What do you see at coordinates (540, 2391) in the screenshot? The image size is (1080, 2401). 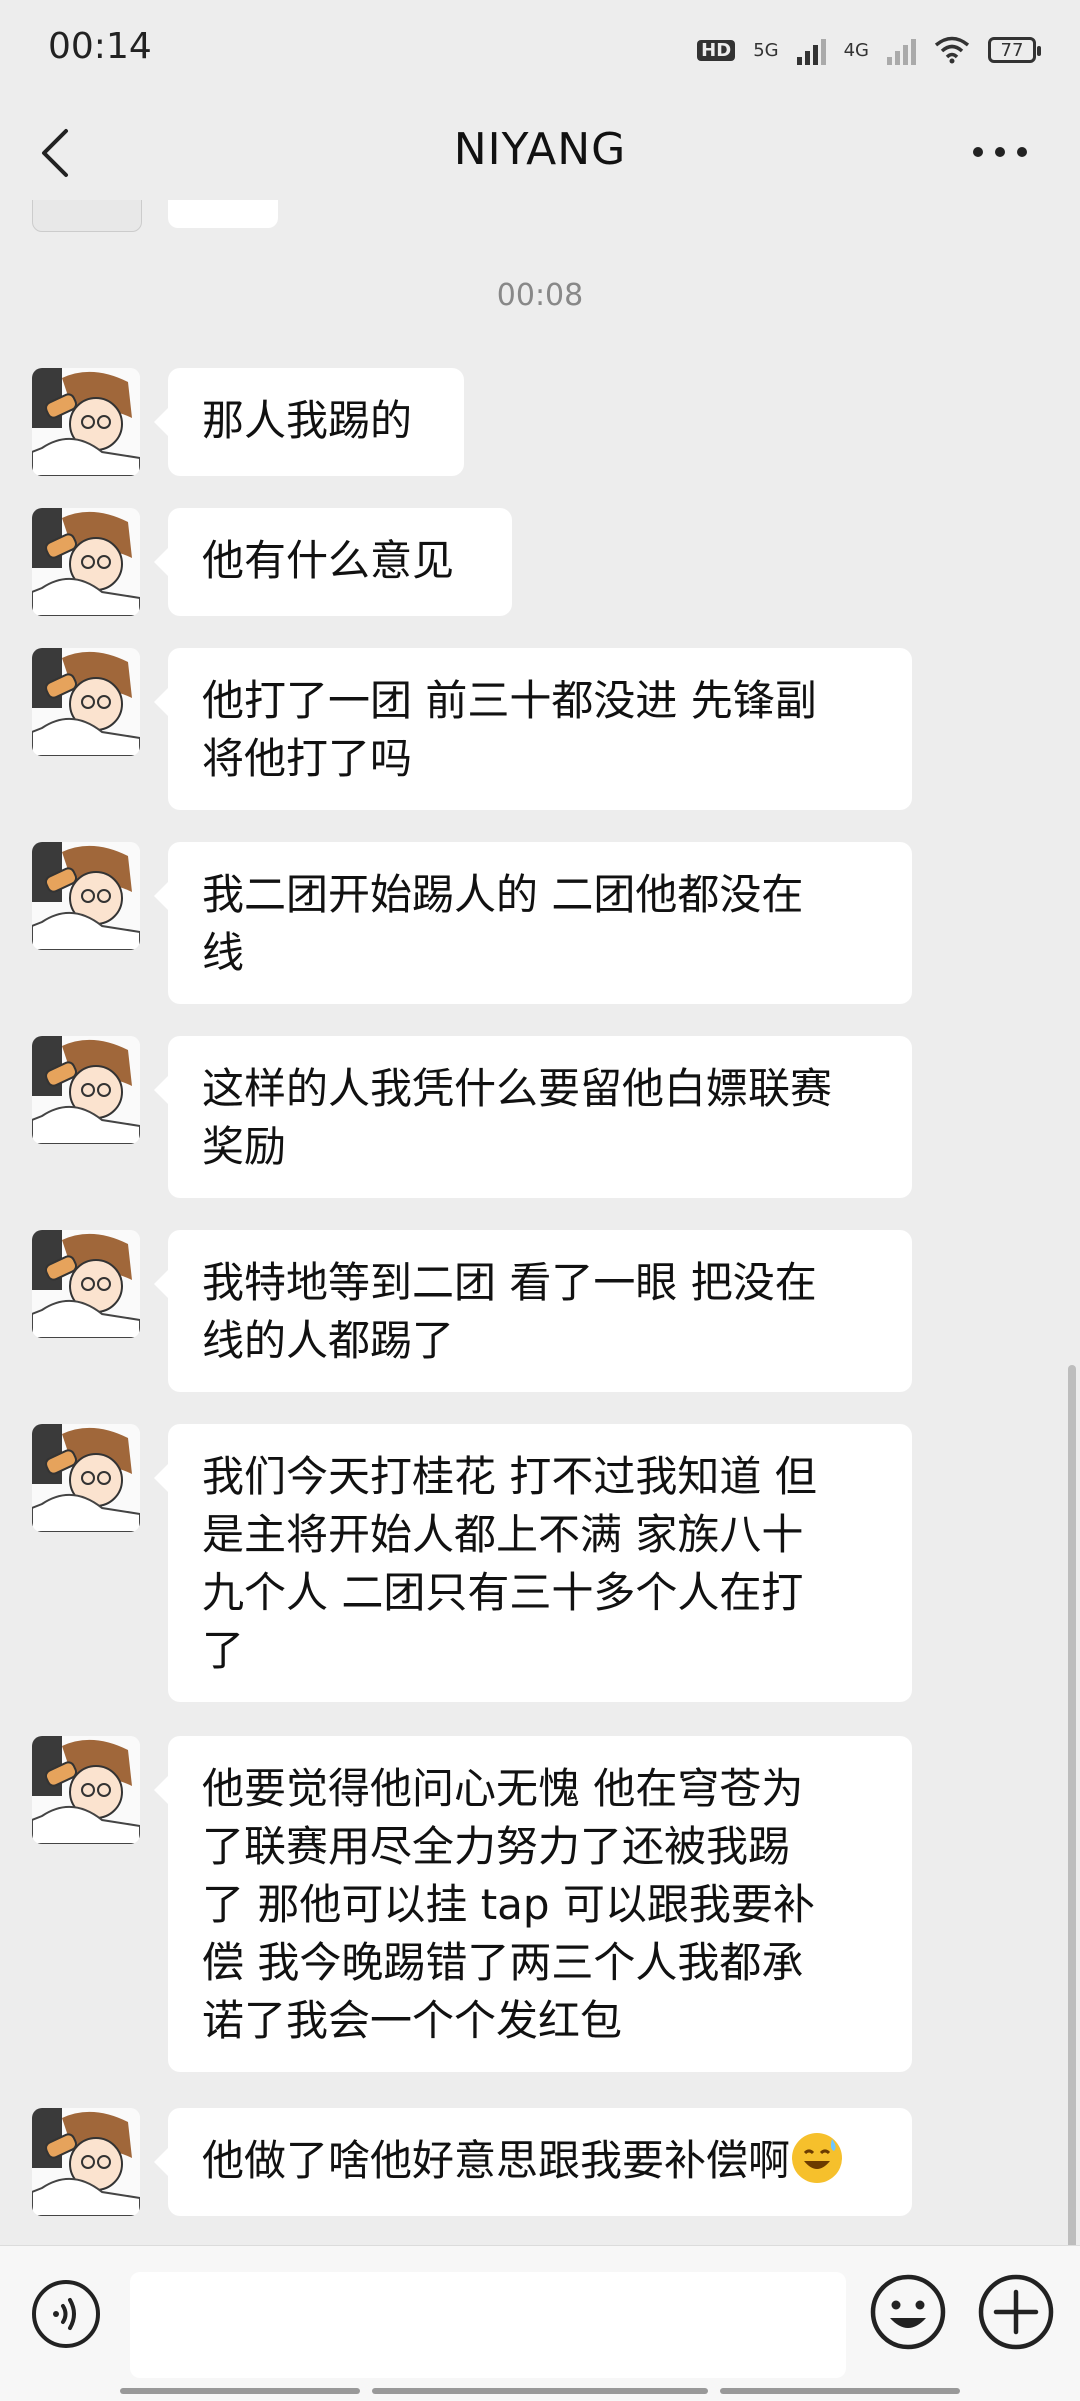 I see `gesture-bar-middle` at bounding box center [540, 2391].